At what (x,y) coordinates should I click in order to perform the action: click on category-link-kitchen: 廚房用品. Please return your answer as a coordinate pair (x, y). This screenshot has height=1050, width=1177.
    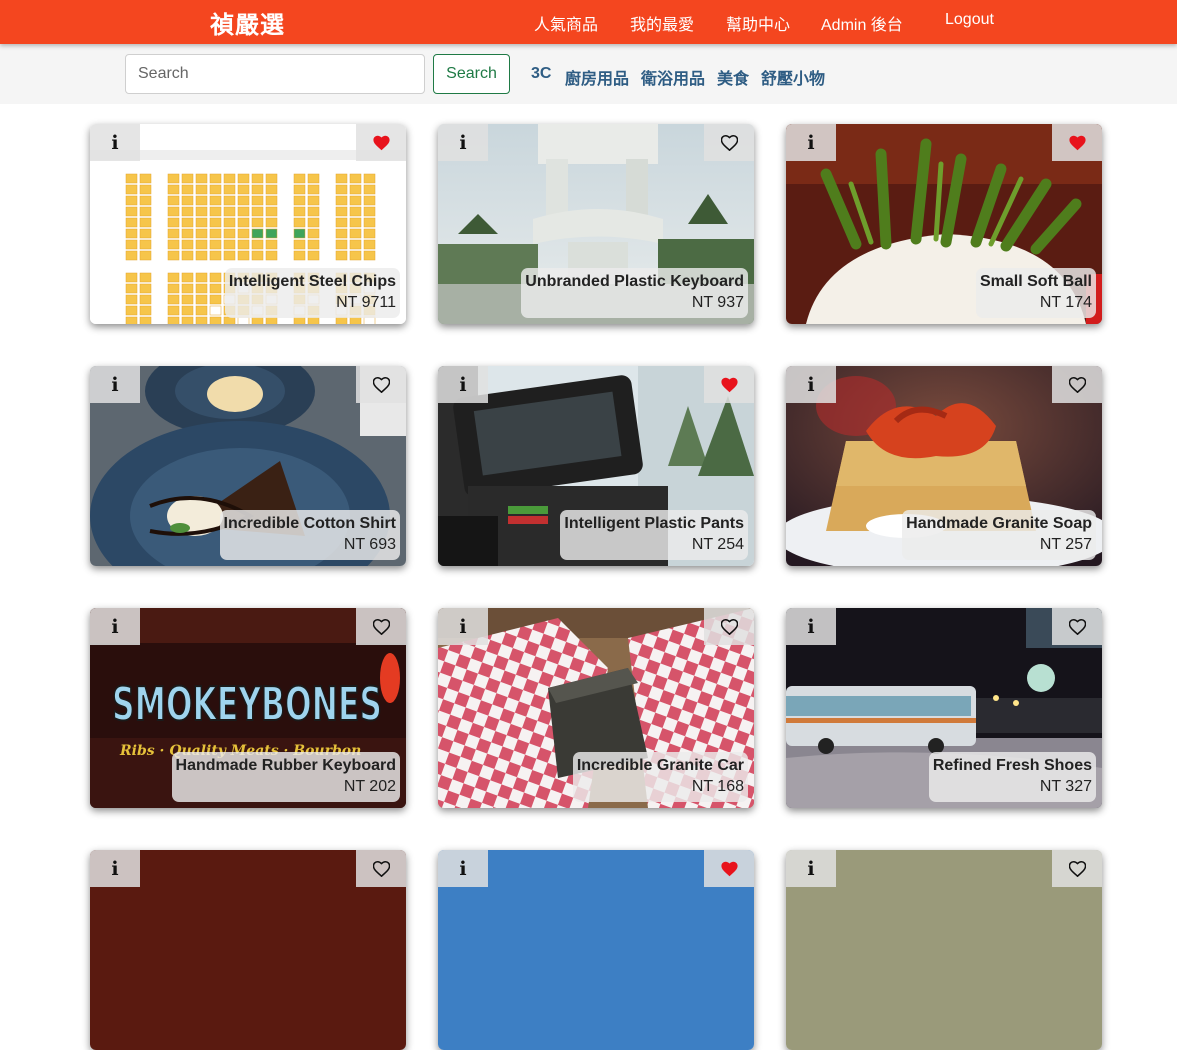
    Looking at the image, I should click on (597, 77).